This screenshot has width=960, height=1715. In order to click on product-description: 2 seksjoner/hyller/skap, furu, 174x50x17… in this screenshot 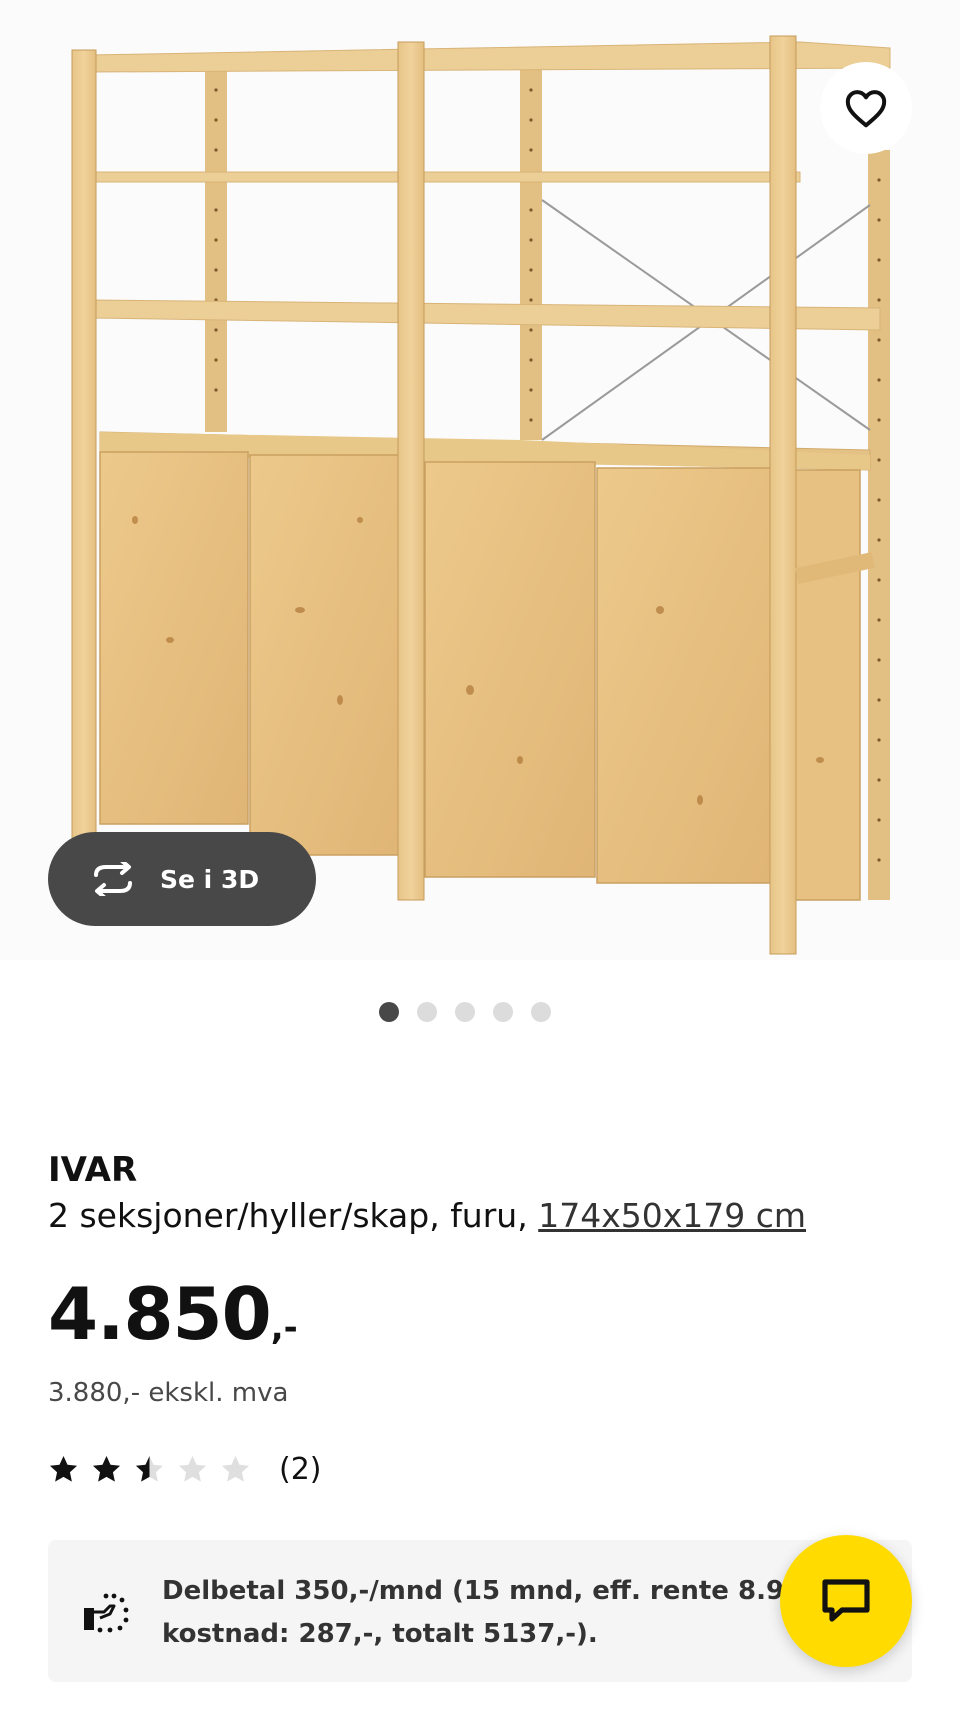, I will do `click(488, 1215)`.